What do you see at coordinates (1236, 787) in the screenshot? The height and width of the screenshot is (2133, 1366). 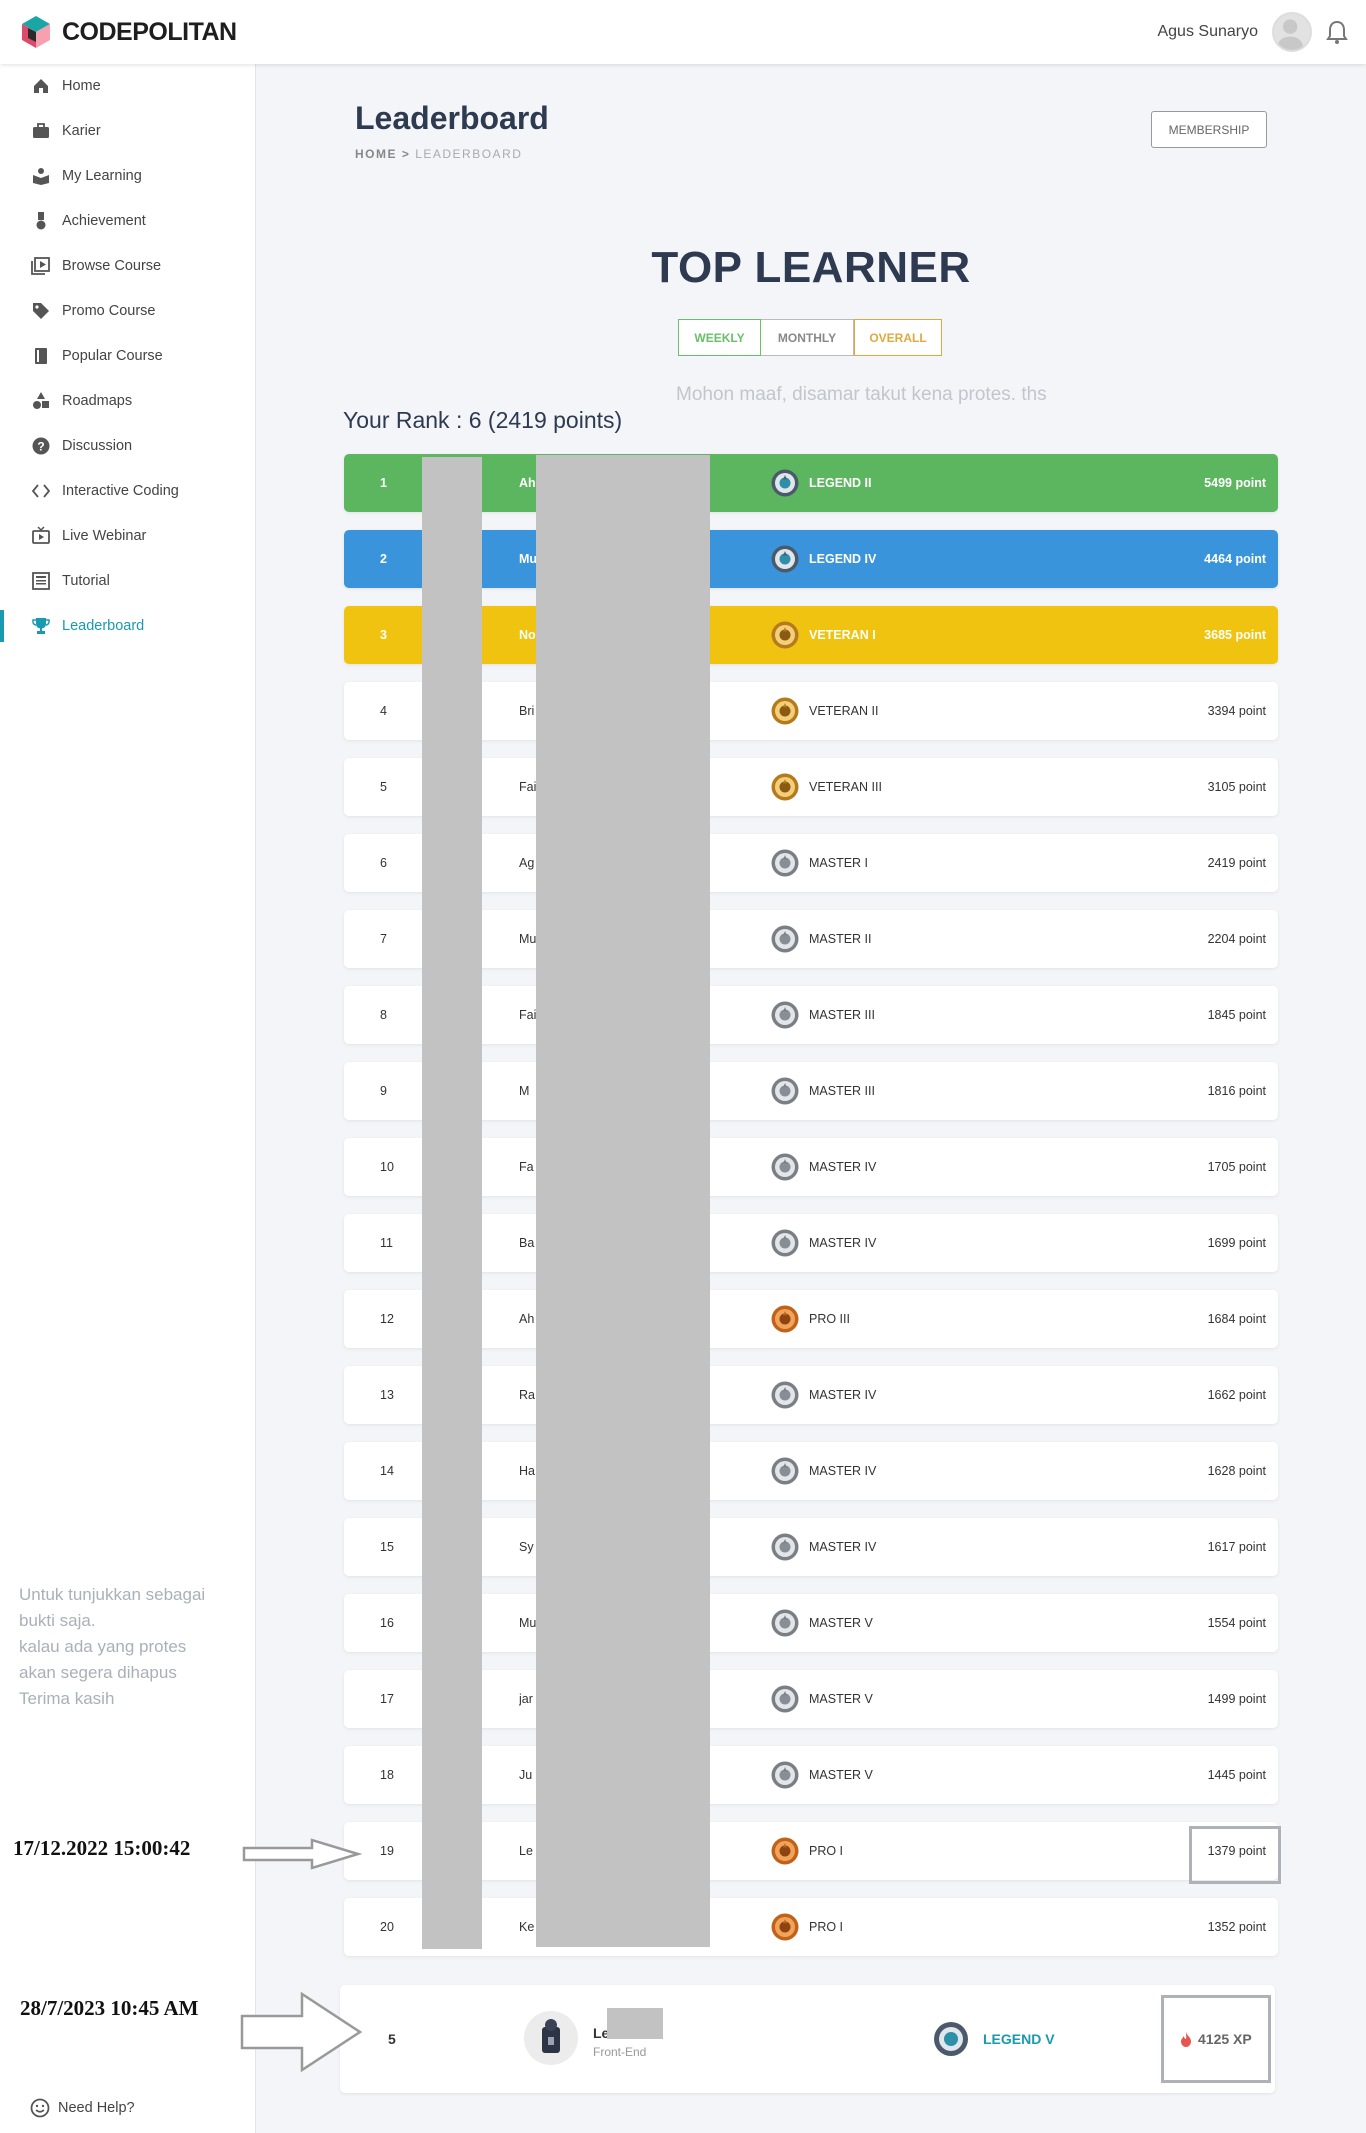 I see `points-value: 3105 point` at bounding box center [1236, 787].